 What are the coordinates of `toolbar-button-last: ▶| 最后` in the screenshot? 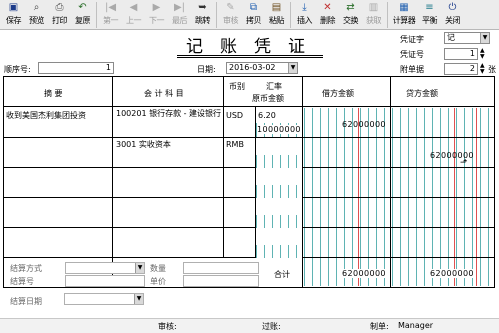 It's located at (179, 14).